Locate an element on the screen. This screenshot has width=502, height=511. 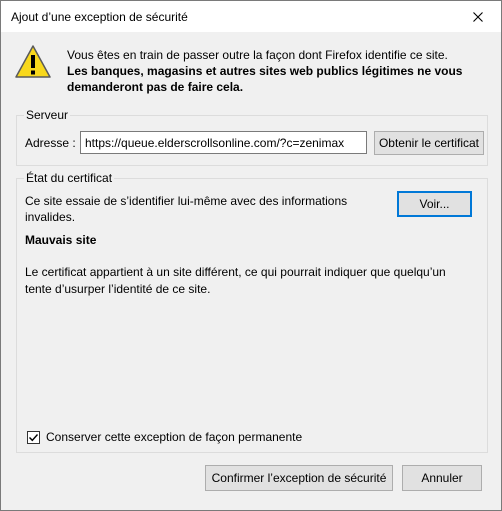
close-button is located at coordinates (478, 16).